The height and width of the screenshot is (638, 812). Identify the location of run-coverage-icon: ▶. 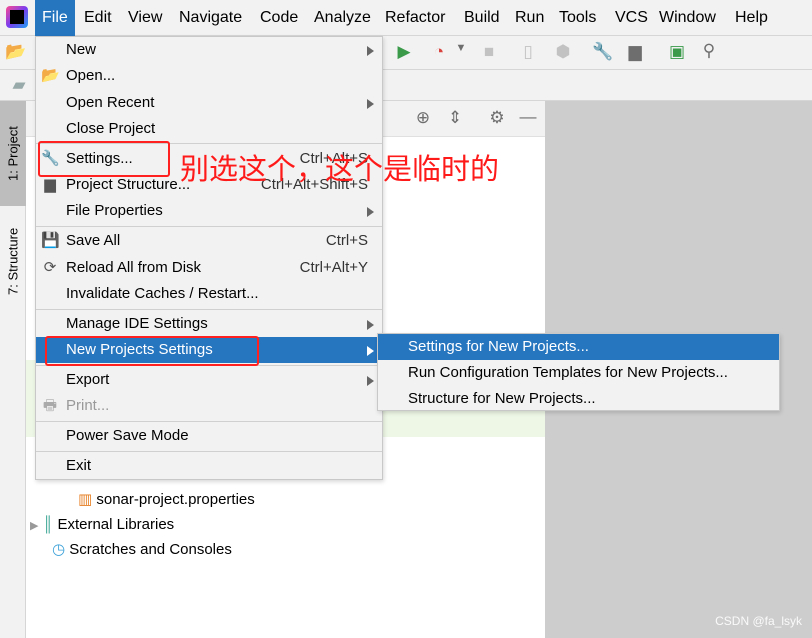
(404, 52).